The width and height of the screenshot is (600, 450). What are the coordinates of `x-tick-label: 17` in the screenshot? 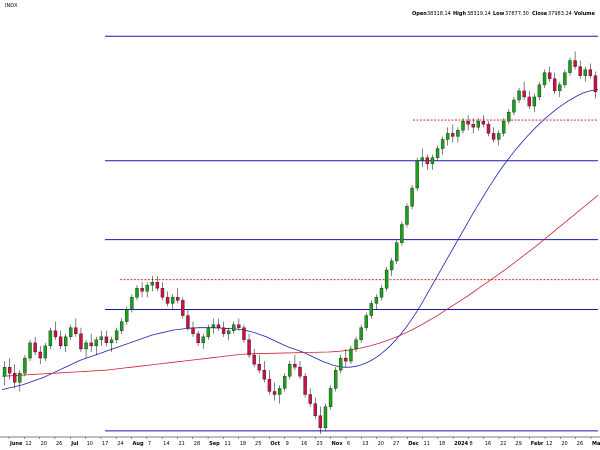 It's located at (105, 444).